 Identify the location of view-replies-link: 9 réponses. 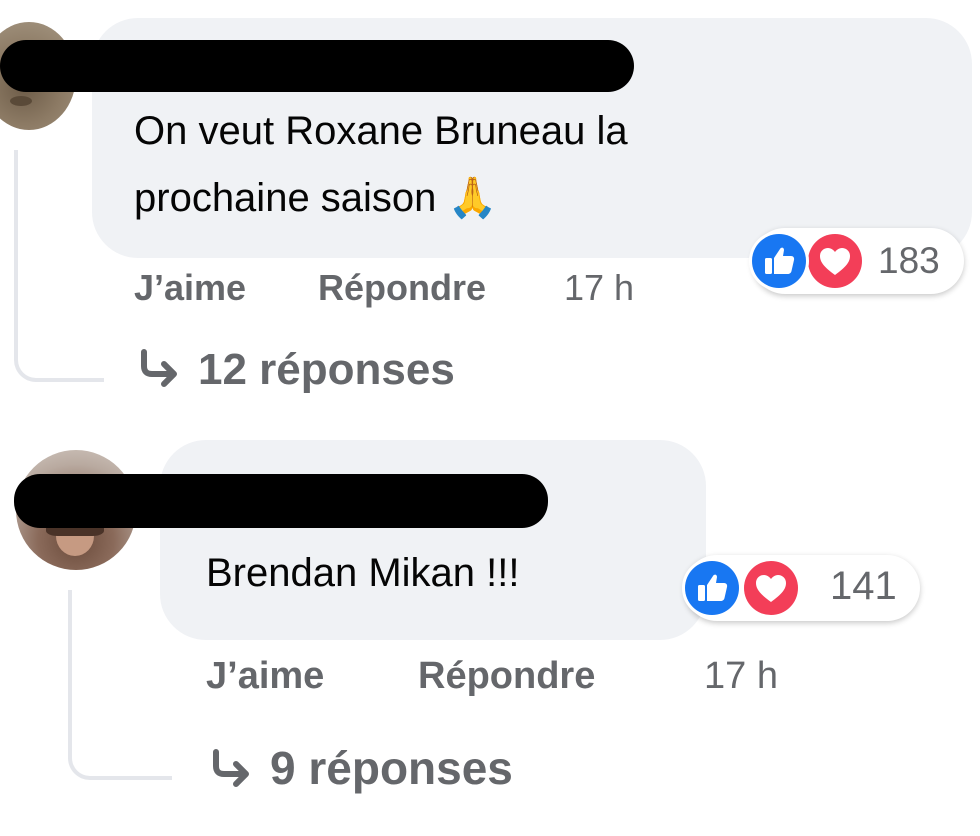
(361, 768).